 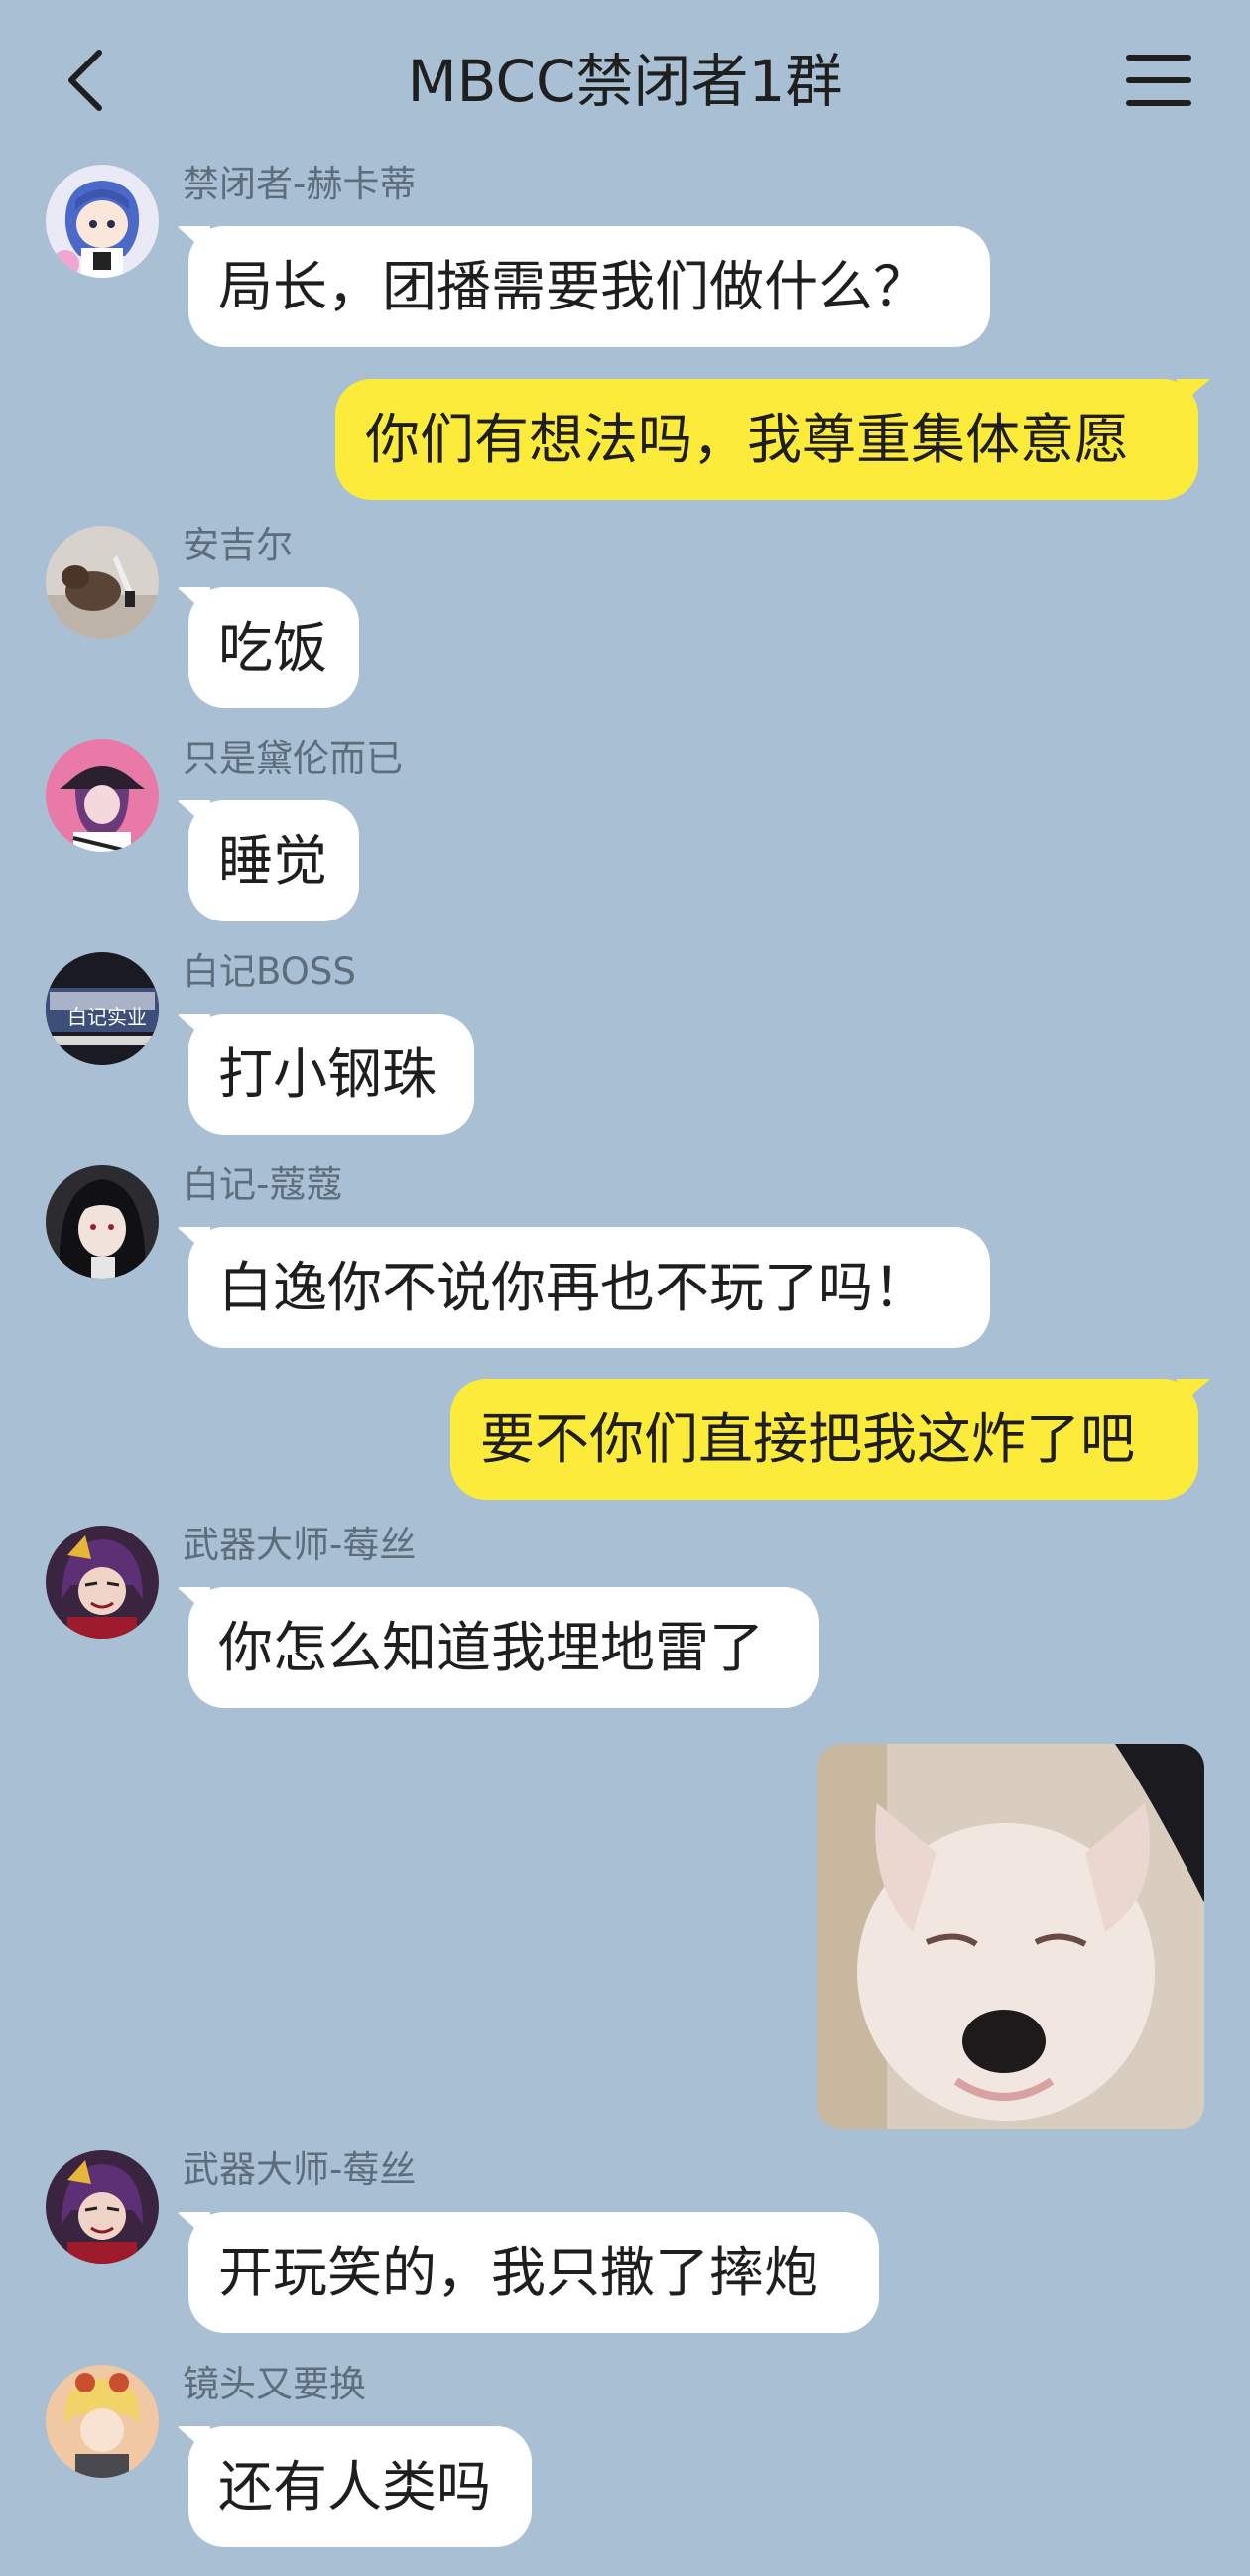 I want to click on message-bubble-outgoing: 你们有想法吗，我尊重集体意愿, so click(x=767, y=439).